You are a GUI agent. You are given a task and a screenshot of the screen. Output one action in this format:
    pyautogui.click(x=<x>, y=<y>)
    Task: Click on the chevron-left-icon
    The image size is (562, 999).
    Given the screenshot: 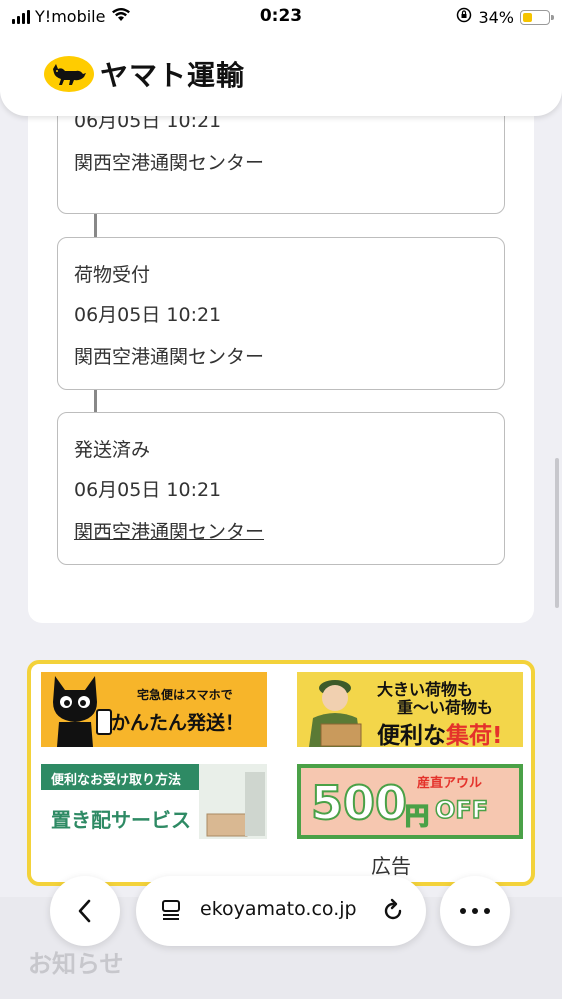 What is the action you would take?
    pyautogui.click(x=84, y=911)
    